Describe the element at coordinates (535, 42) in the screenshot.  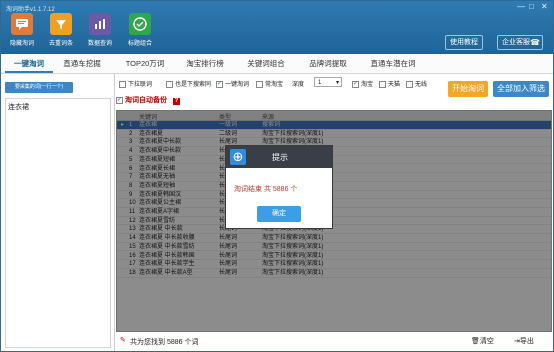
I see `headset-icon: ☎` at that location.